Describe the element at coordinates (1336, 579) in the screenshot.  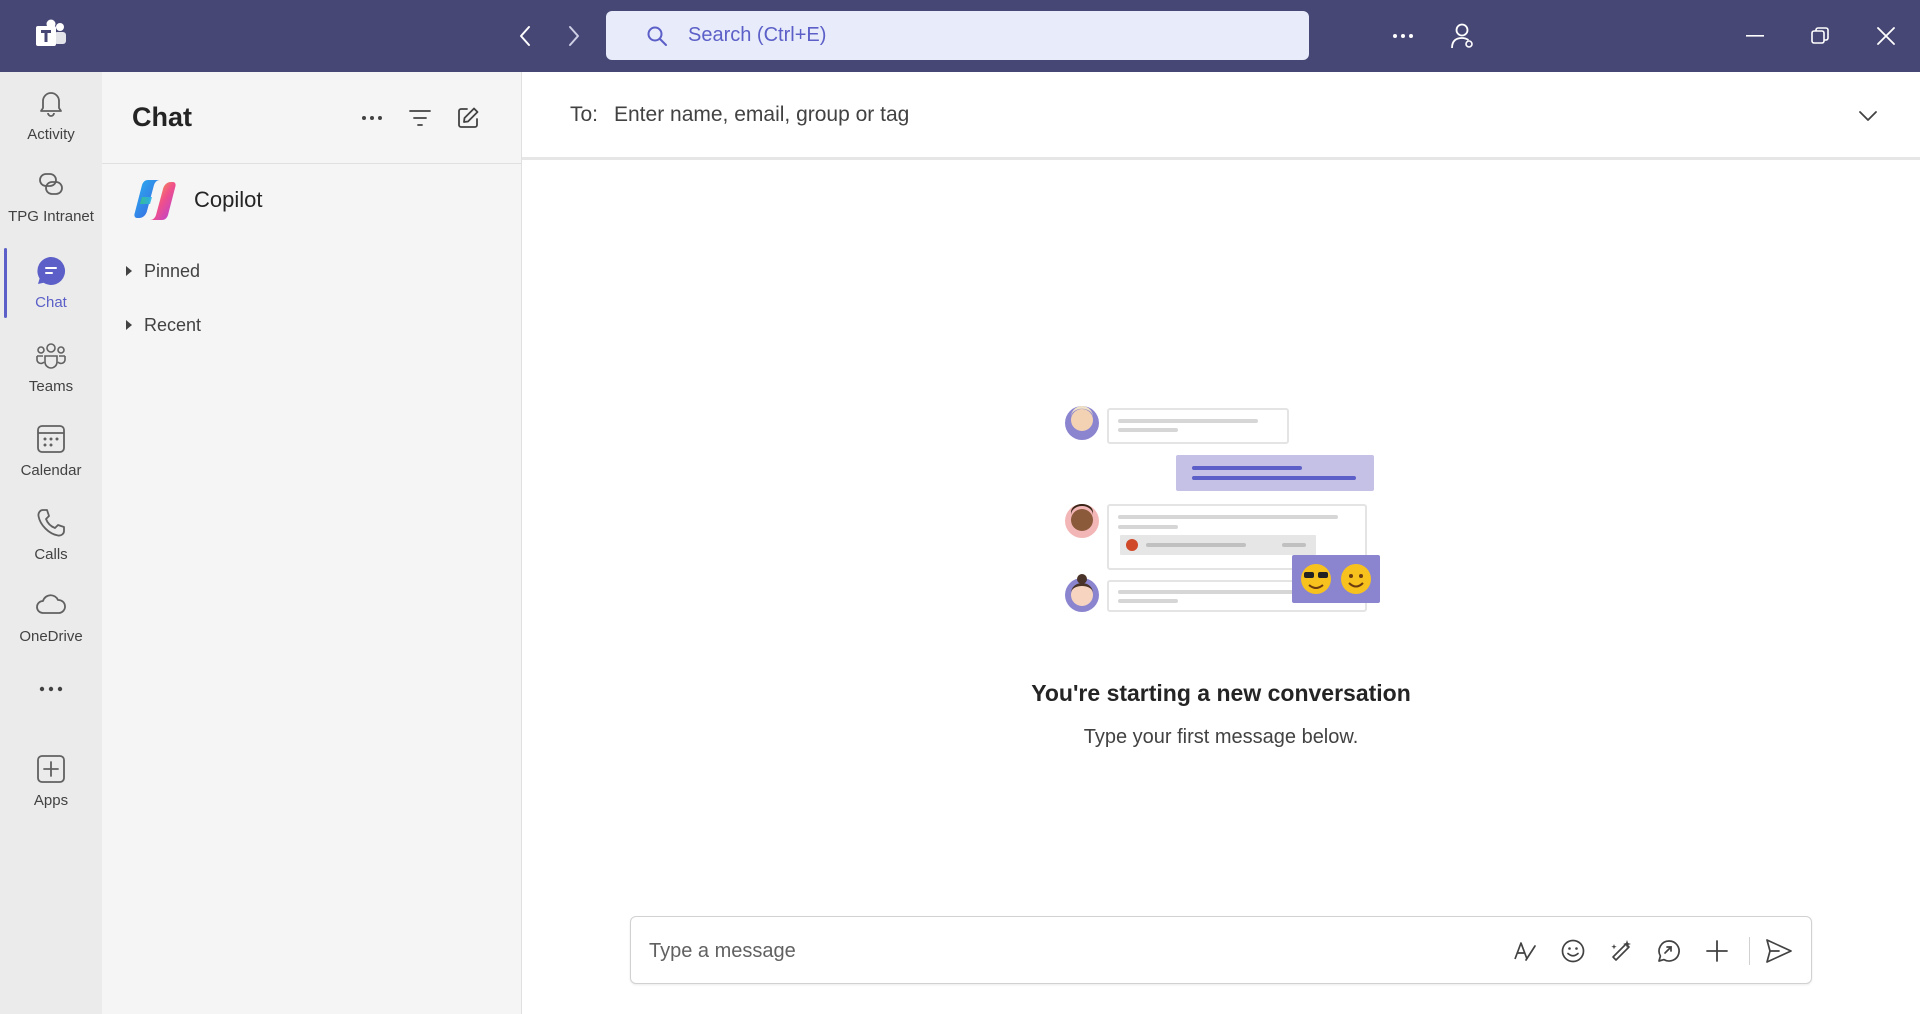
I see `emoji-reaction-illustration` at that location.